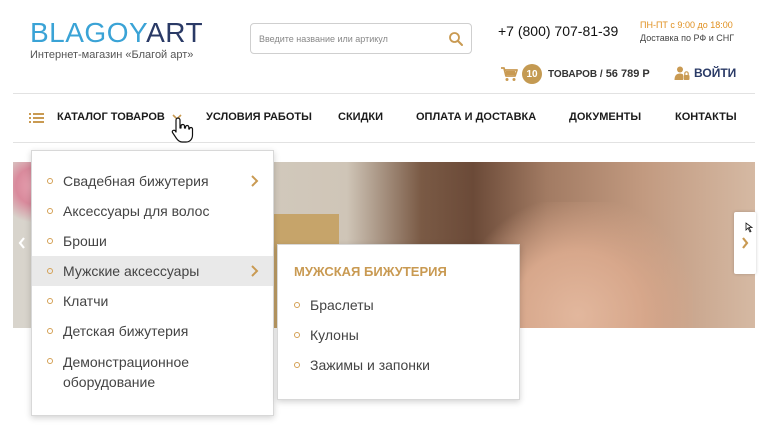 The width and height of the screenshot is (768, 431). I want to click on slider-prev-button, so click(22, 243).